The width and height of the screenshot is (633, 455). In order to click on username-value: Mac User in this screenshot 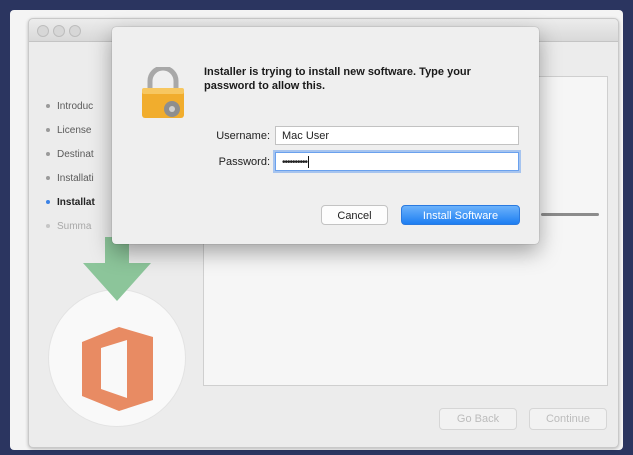, I will do `click(306, 136)`.